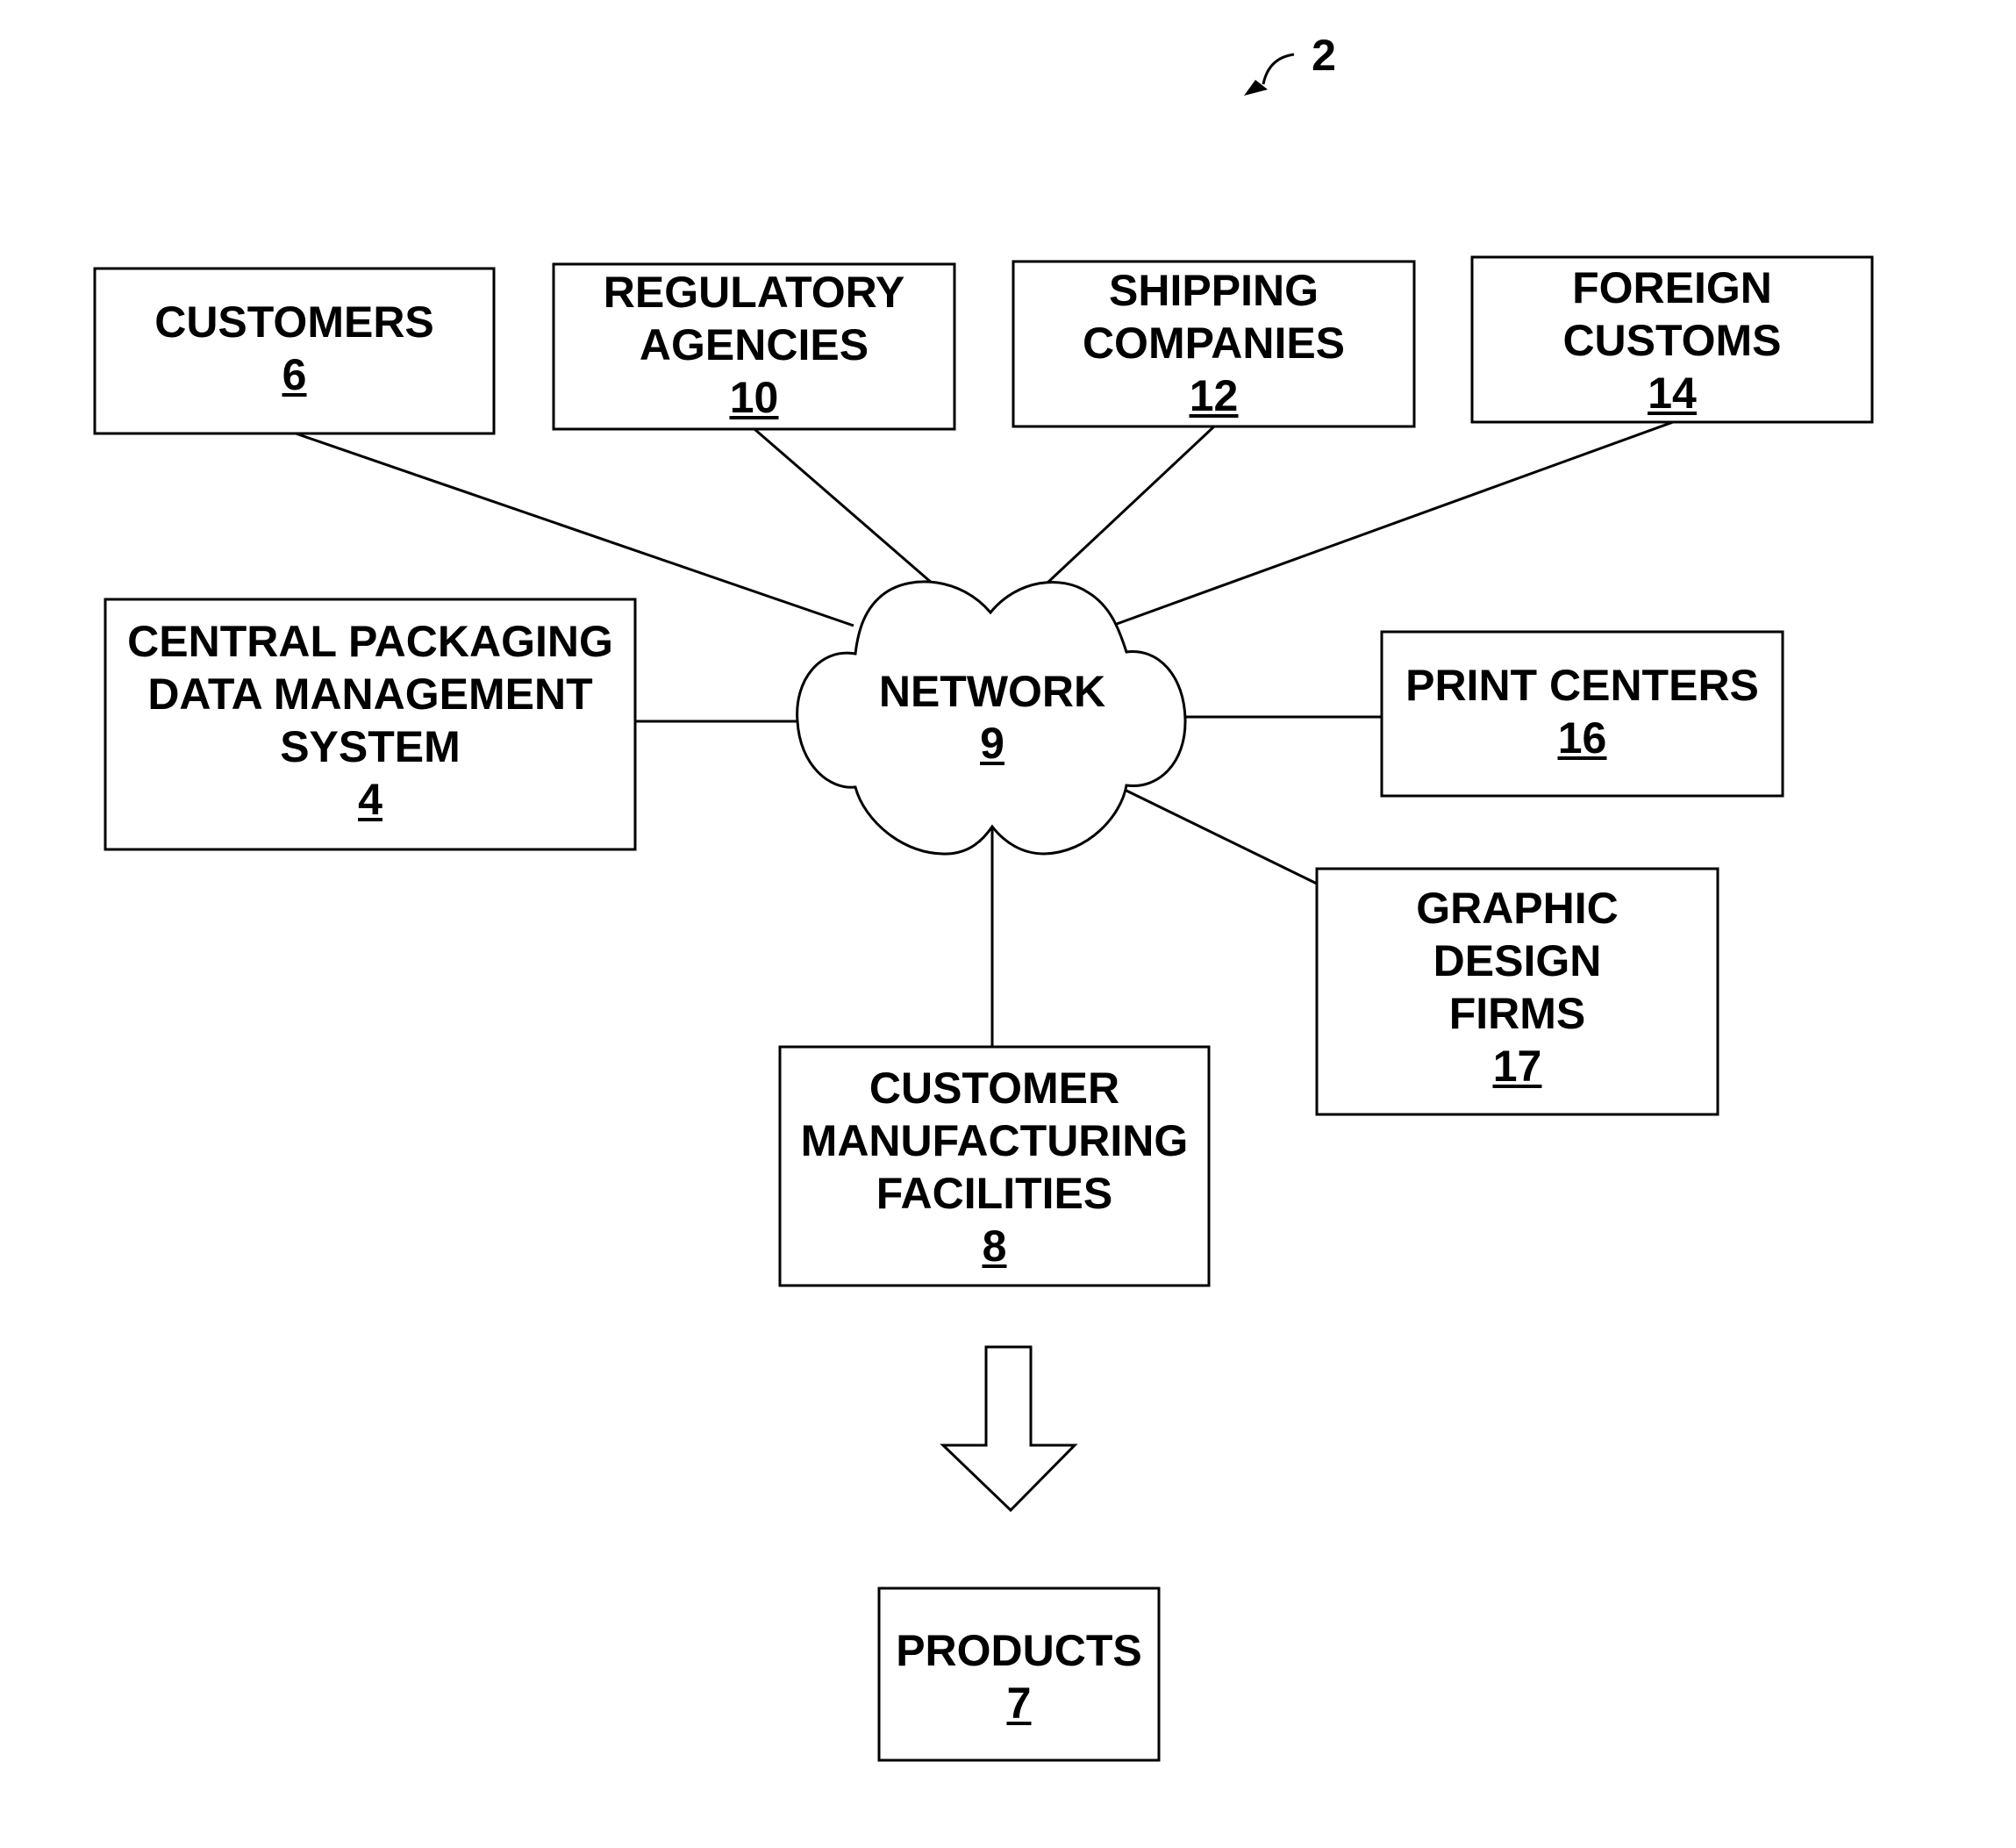  I want to click on reference-numeral: 2, so click(1324, 55).